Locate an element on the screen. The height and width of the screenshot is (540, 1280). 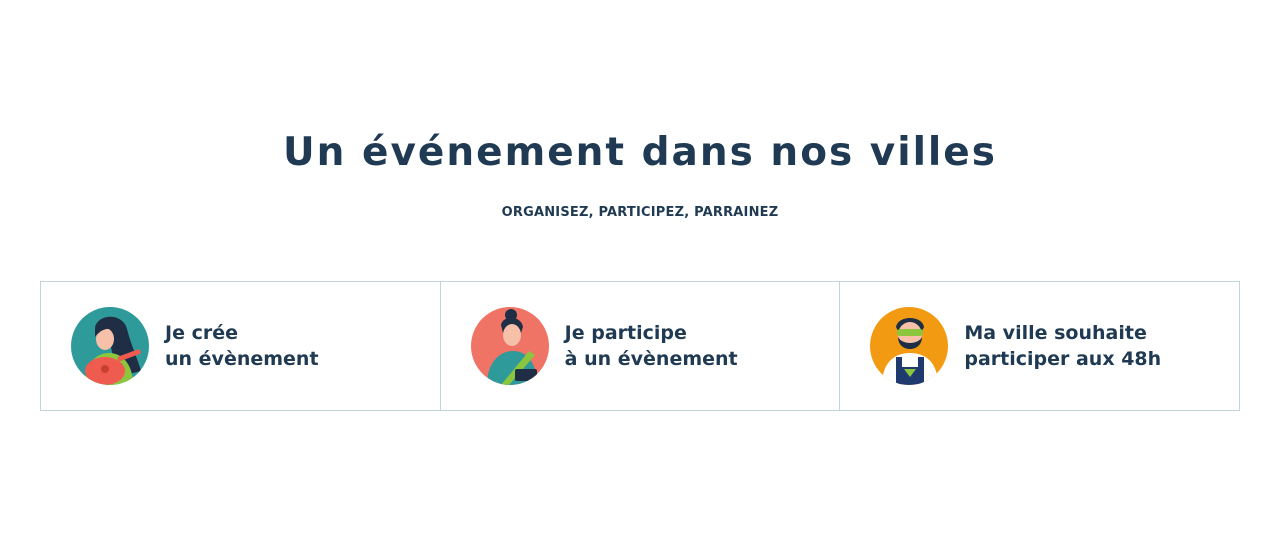
create-event-line1: Je crée is located at coordinates (201, 333).